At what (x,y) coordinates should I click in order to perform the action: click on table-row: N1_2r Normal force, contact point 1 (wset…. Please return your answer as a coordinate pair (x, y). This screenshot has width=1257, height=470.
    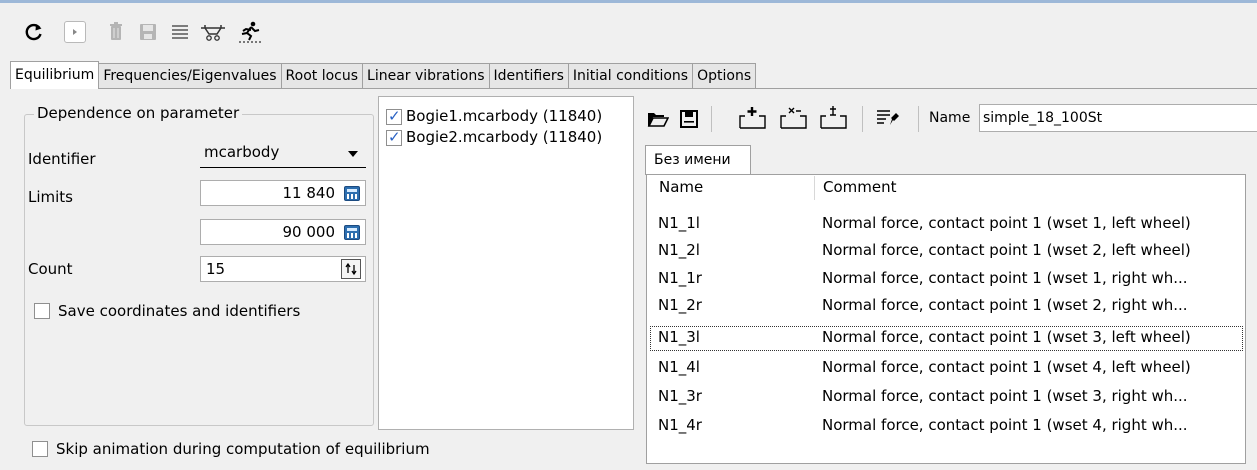
    Looking at the image, I should click on (946, 306).